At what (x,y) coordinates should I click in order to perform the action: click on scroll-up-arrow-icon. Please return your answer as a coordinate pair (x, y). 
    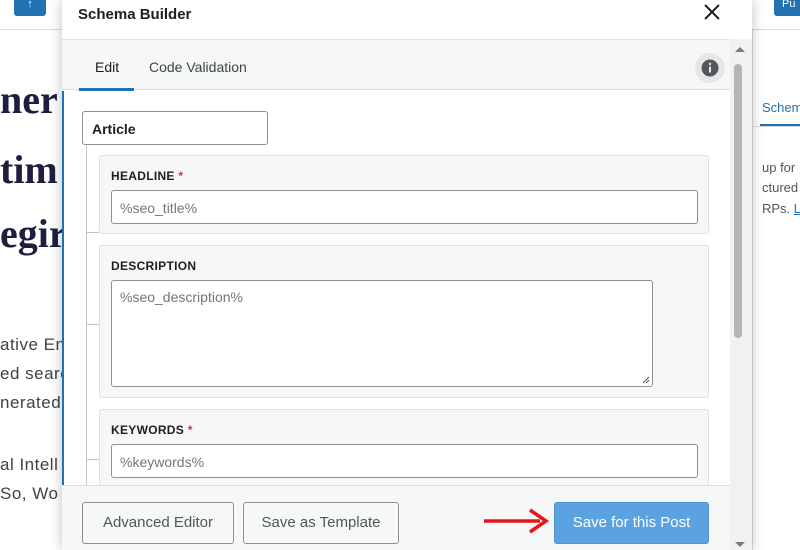
    Looking at the image, I should click on (740, 49).